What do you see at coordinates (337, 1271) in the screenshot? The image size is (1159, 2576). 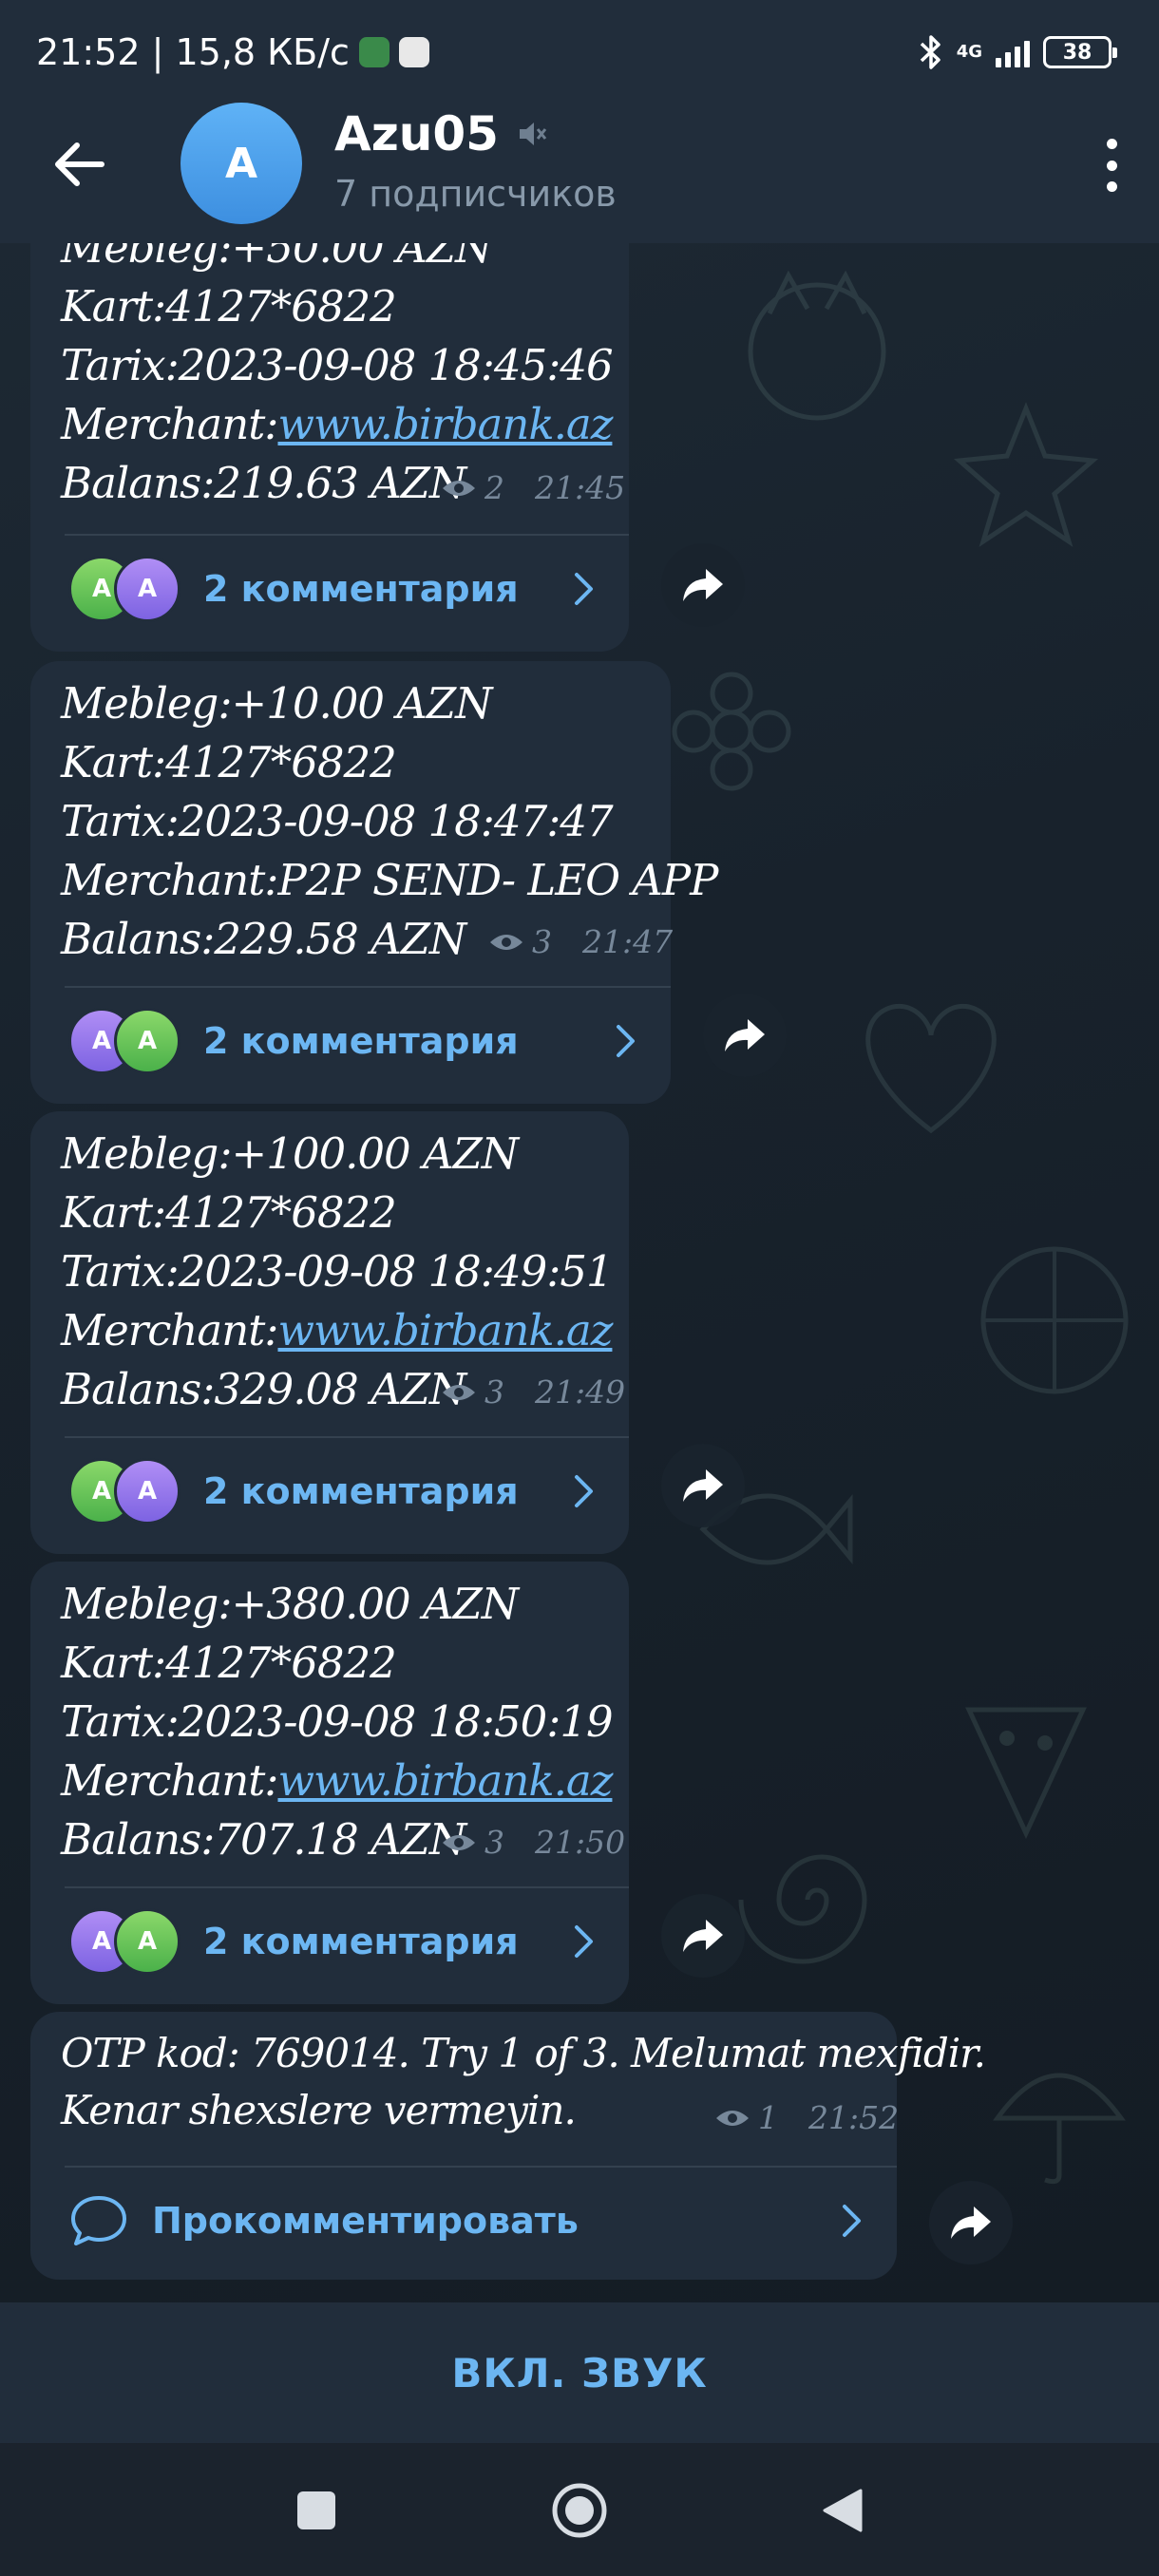 I see `message-line: Tarix:2023-09-08 18:49:51` at bounding box center [337, 1271].